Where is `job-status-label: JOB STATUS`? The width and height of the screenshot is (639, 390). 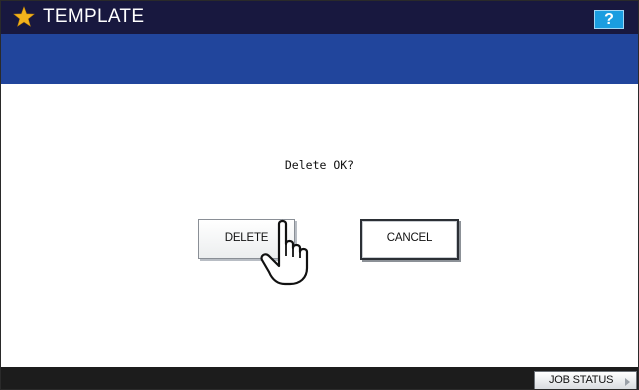
job-status-label: JOB STATUS is located at coordinates (581, 380).